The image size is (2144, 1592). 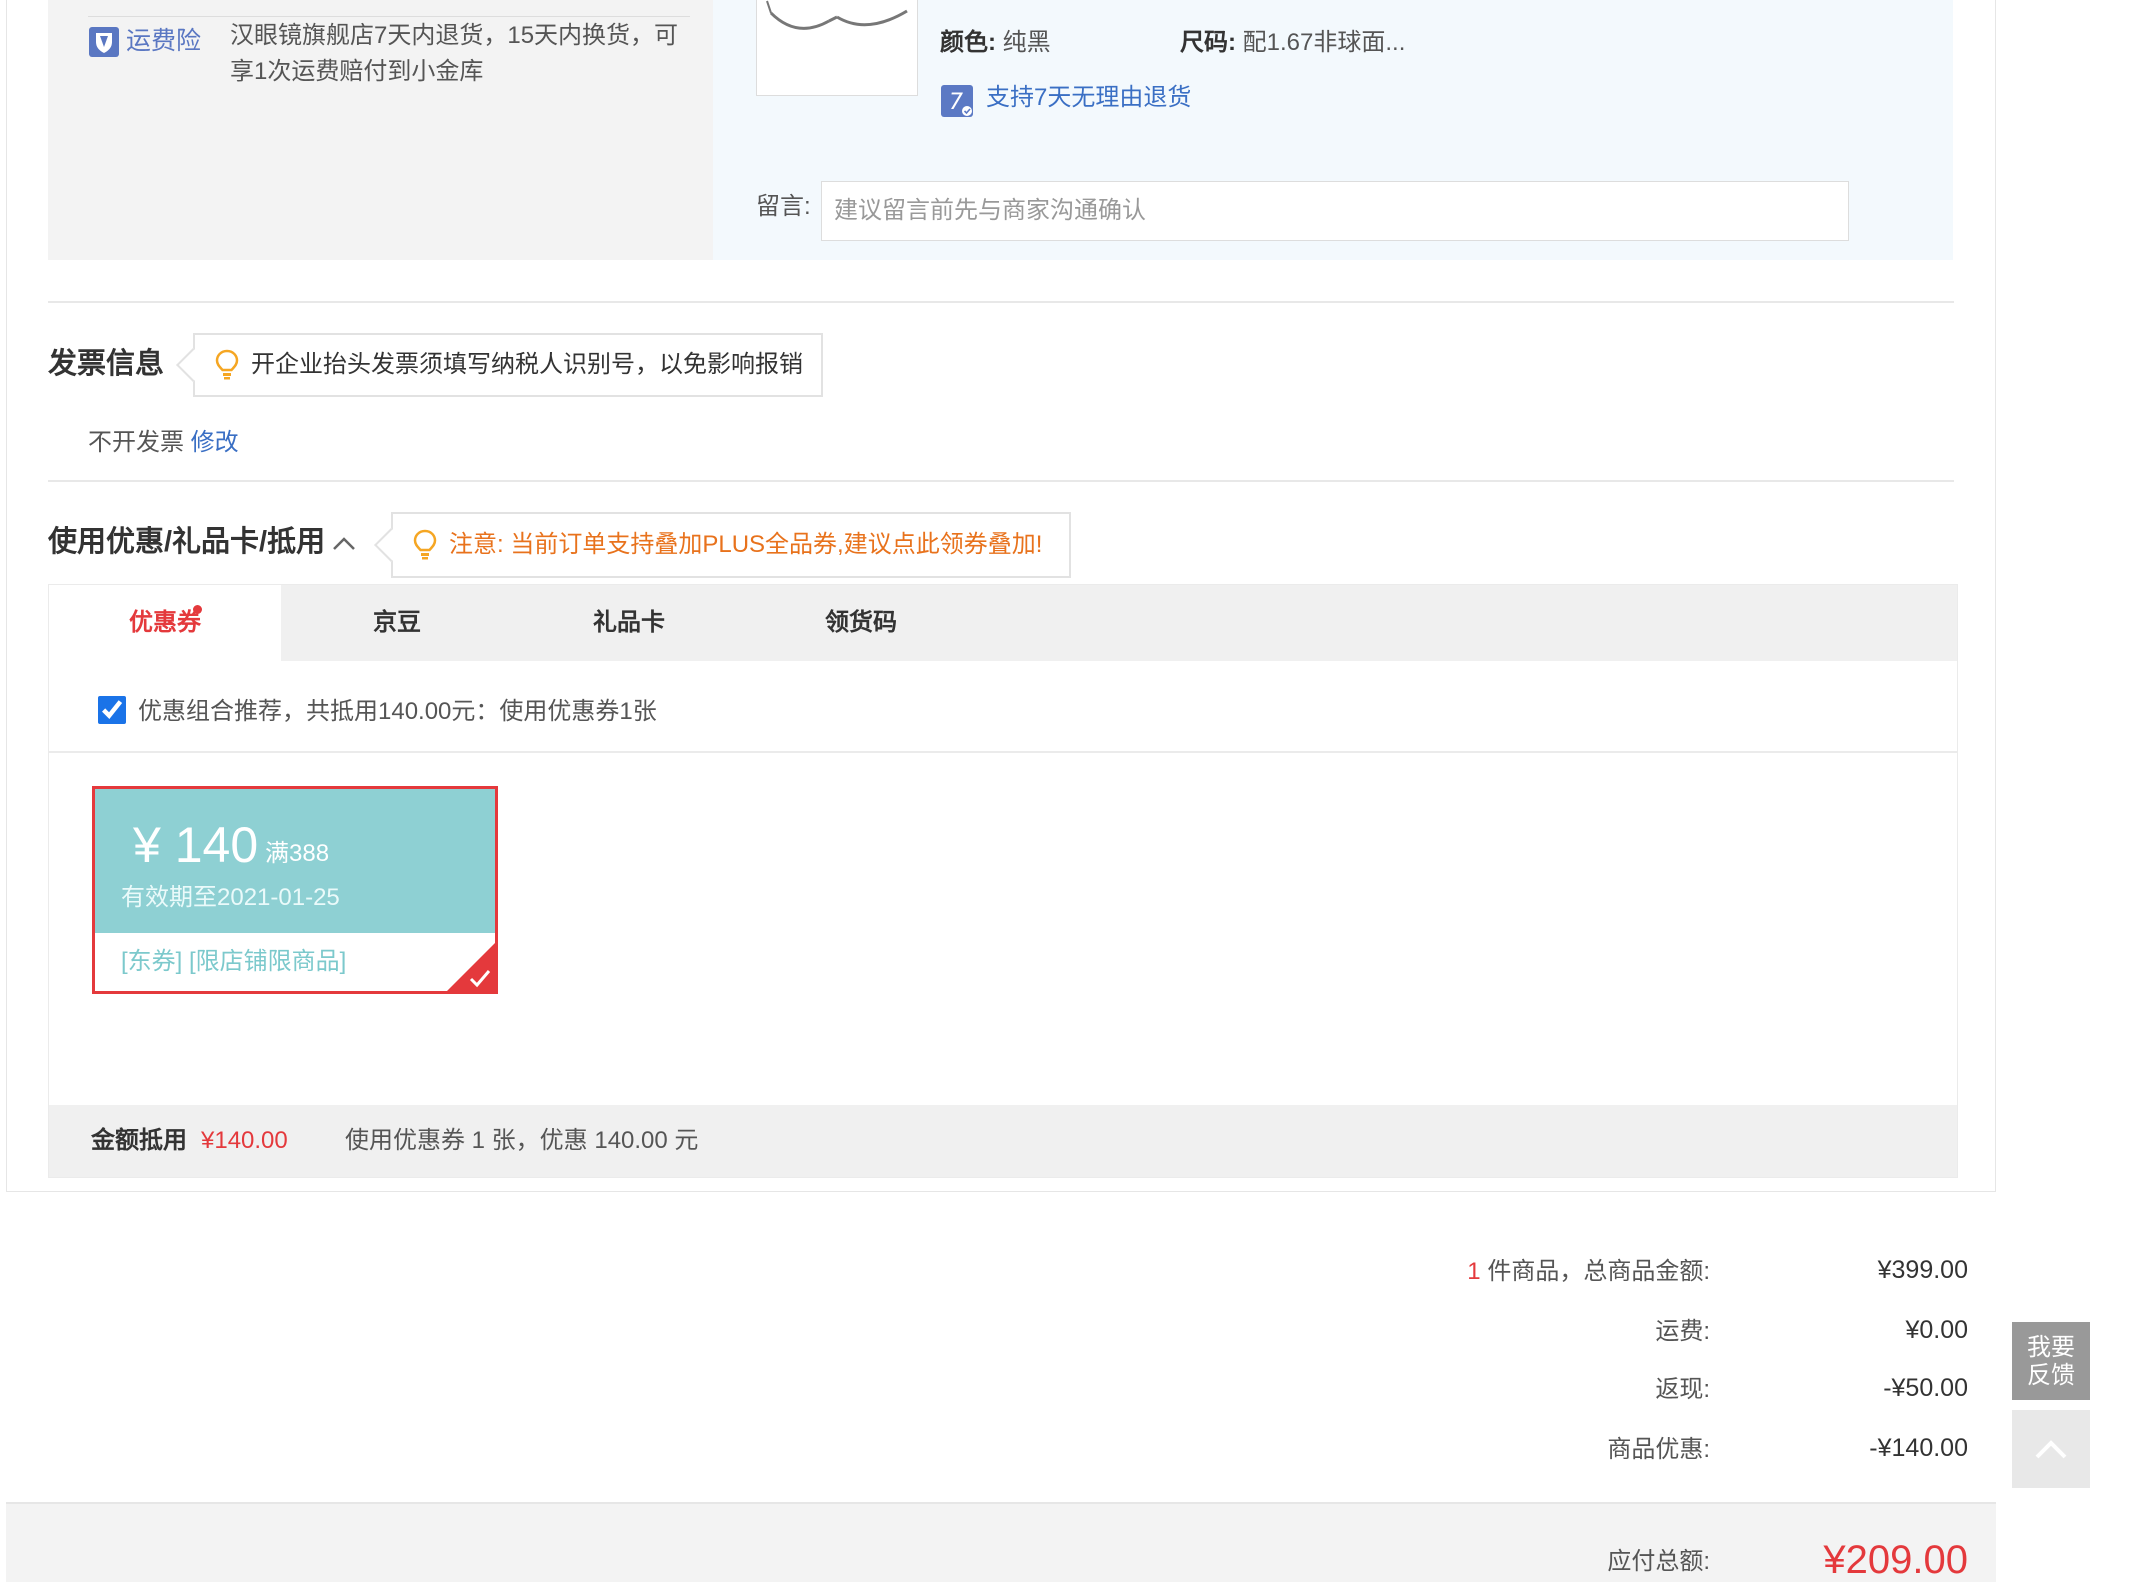 I want to click on items-count: 1, so click(x=1474, y=1271).